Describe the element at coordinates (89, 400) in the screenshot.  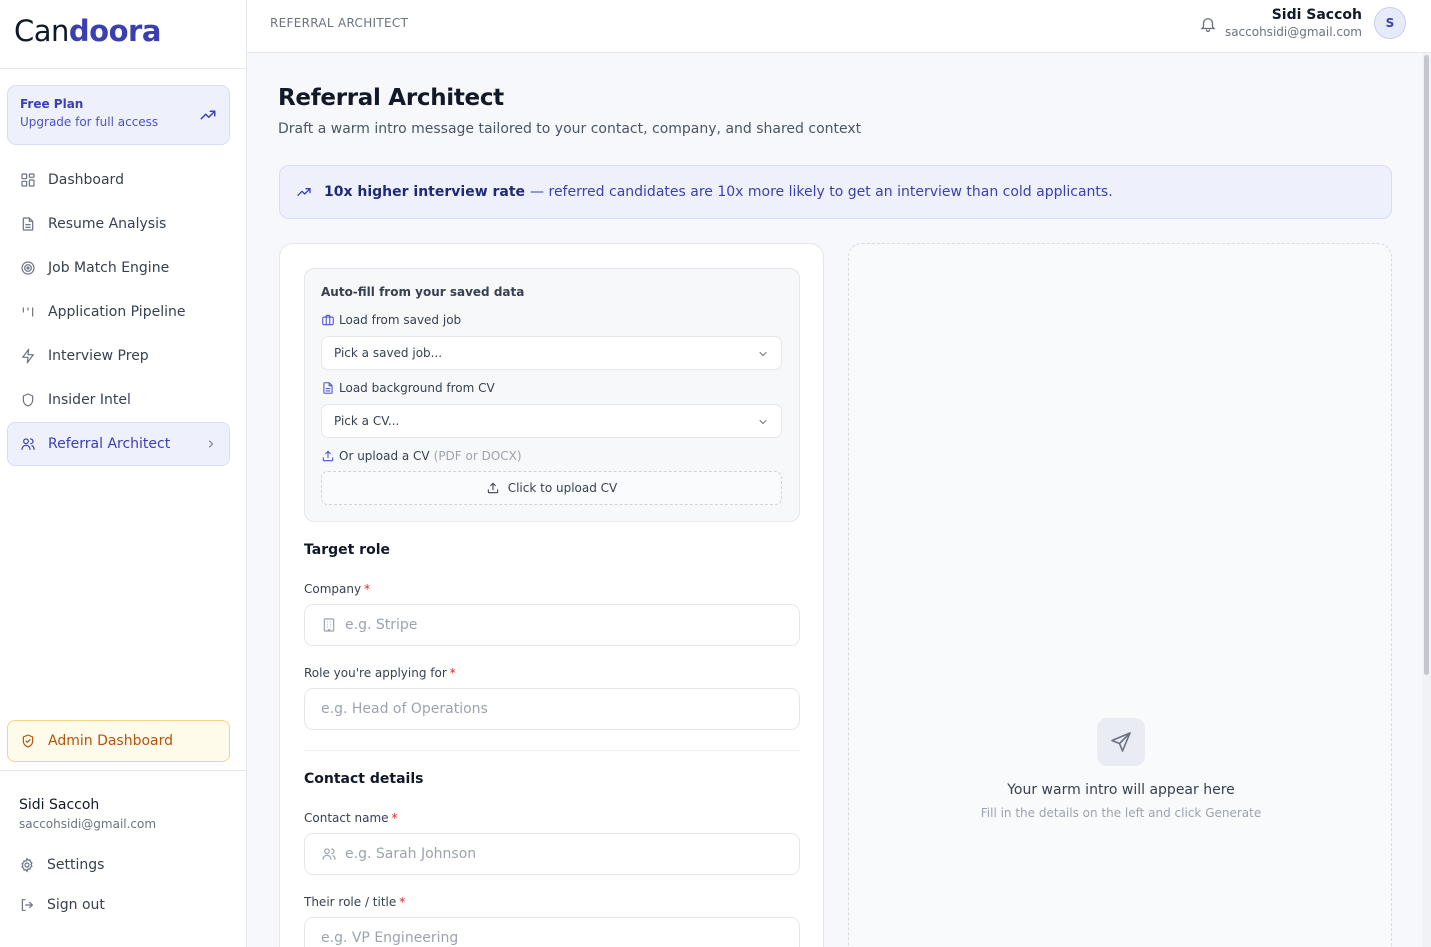
I see `sidebar-item-label: Insider Intel` at that location.